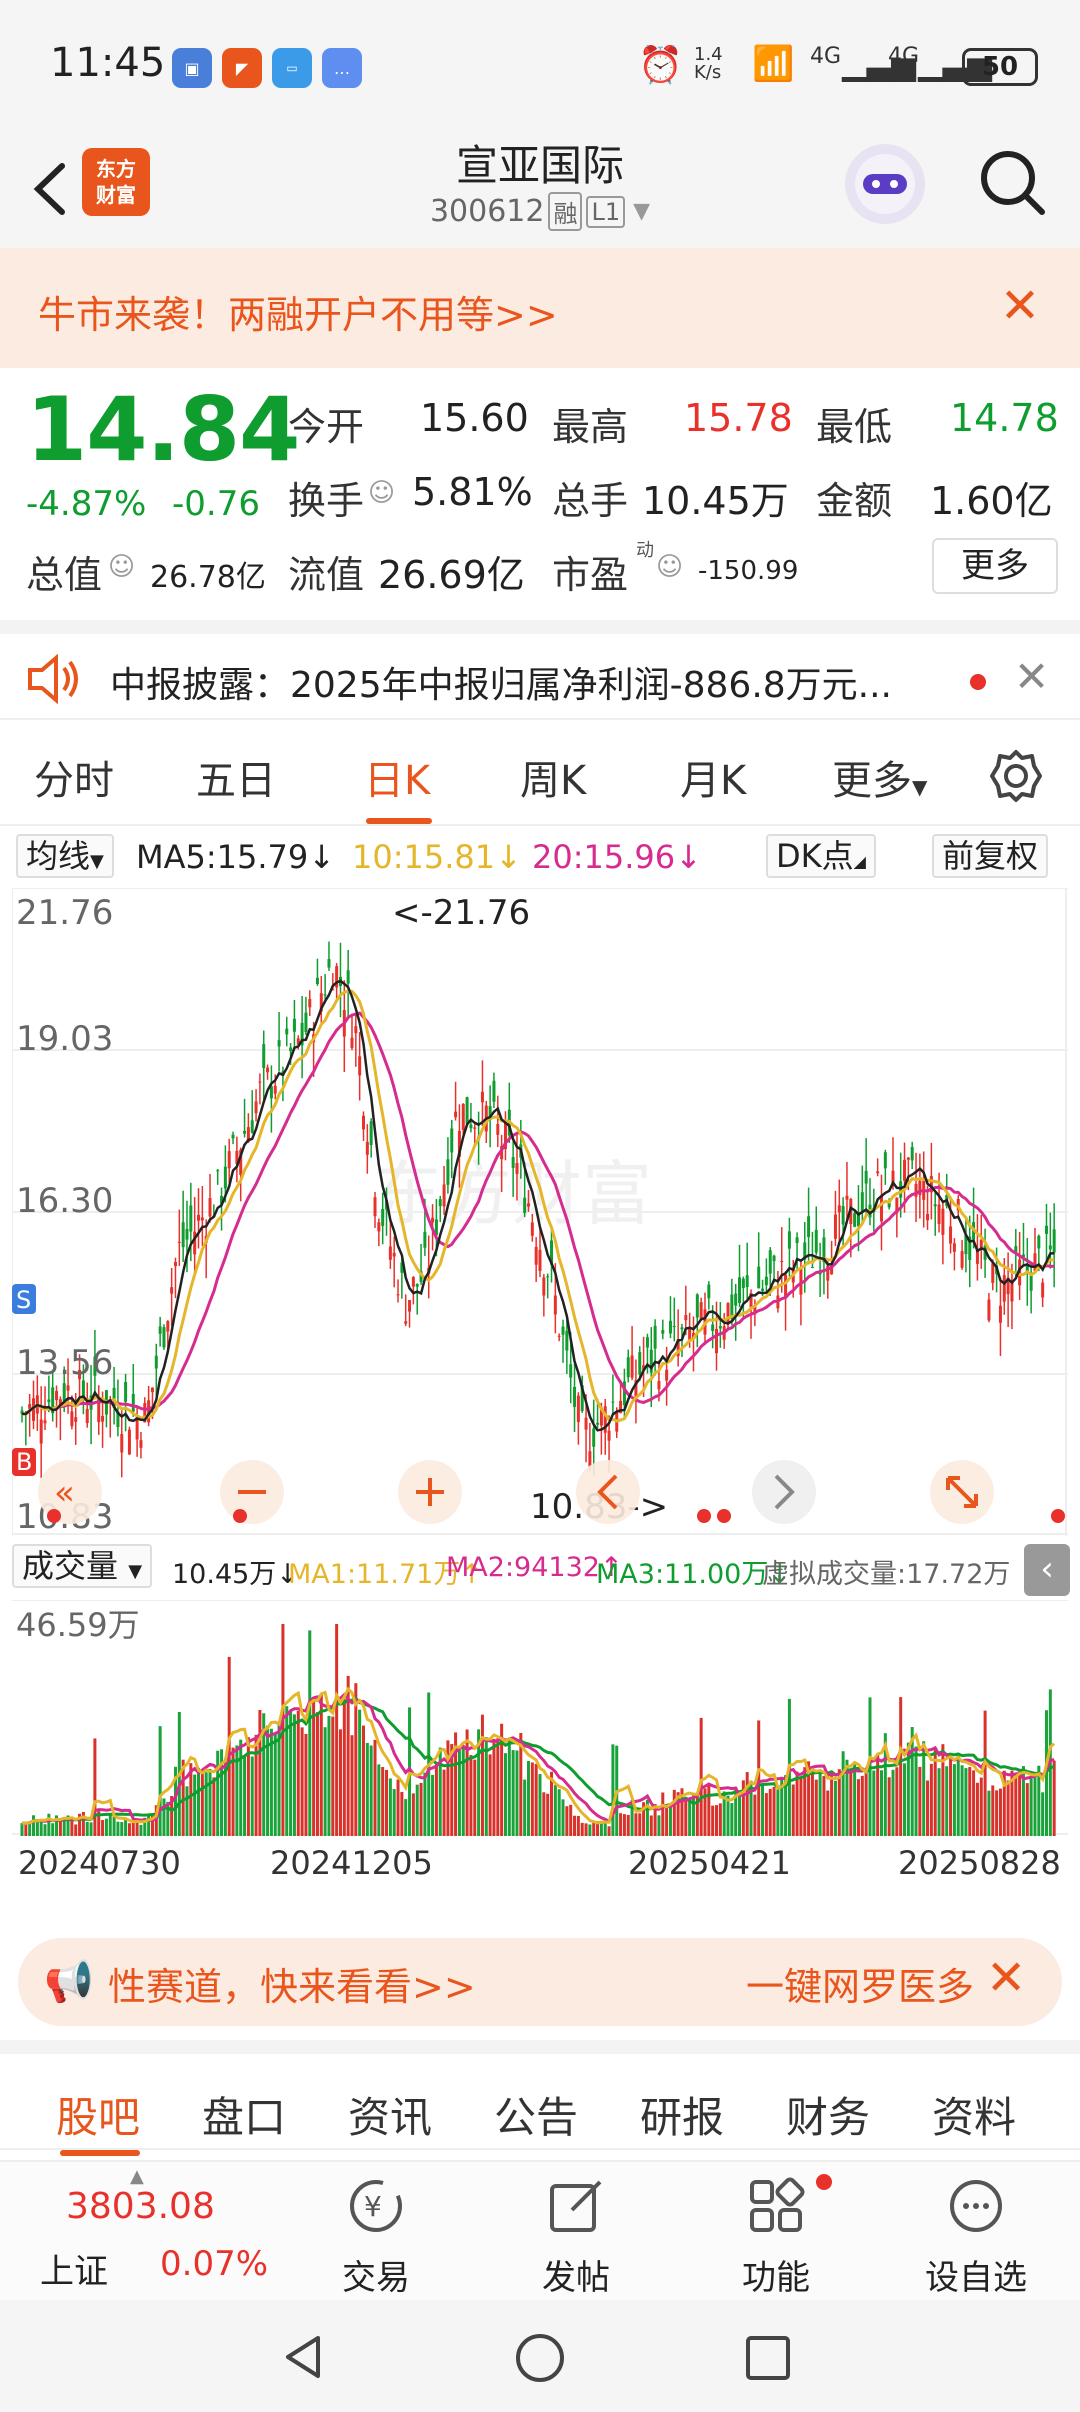  I want to click on trade-button: ¥ 交易, so click(376, 2236).